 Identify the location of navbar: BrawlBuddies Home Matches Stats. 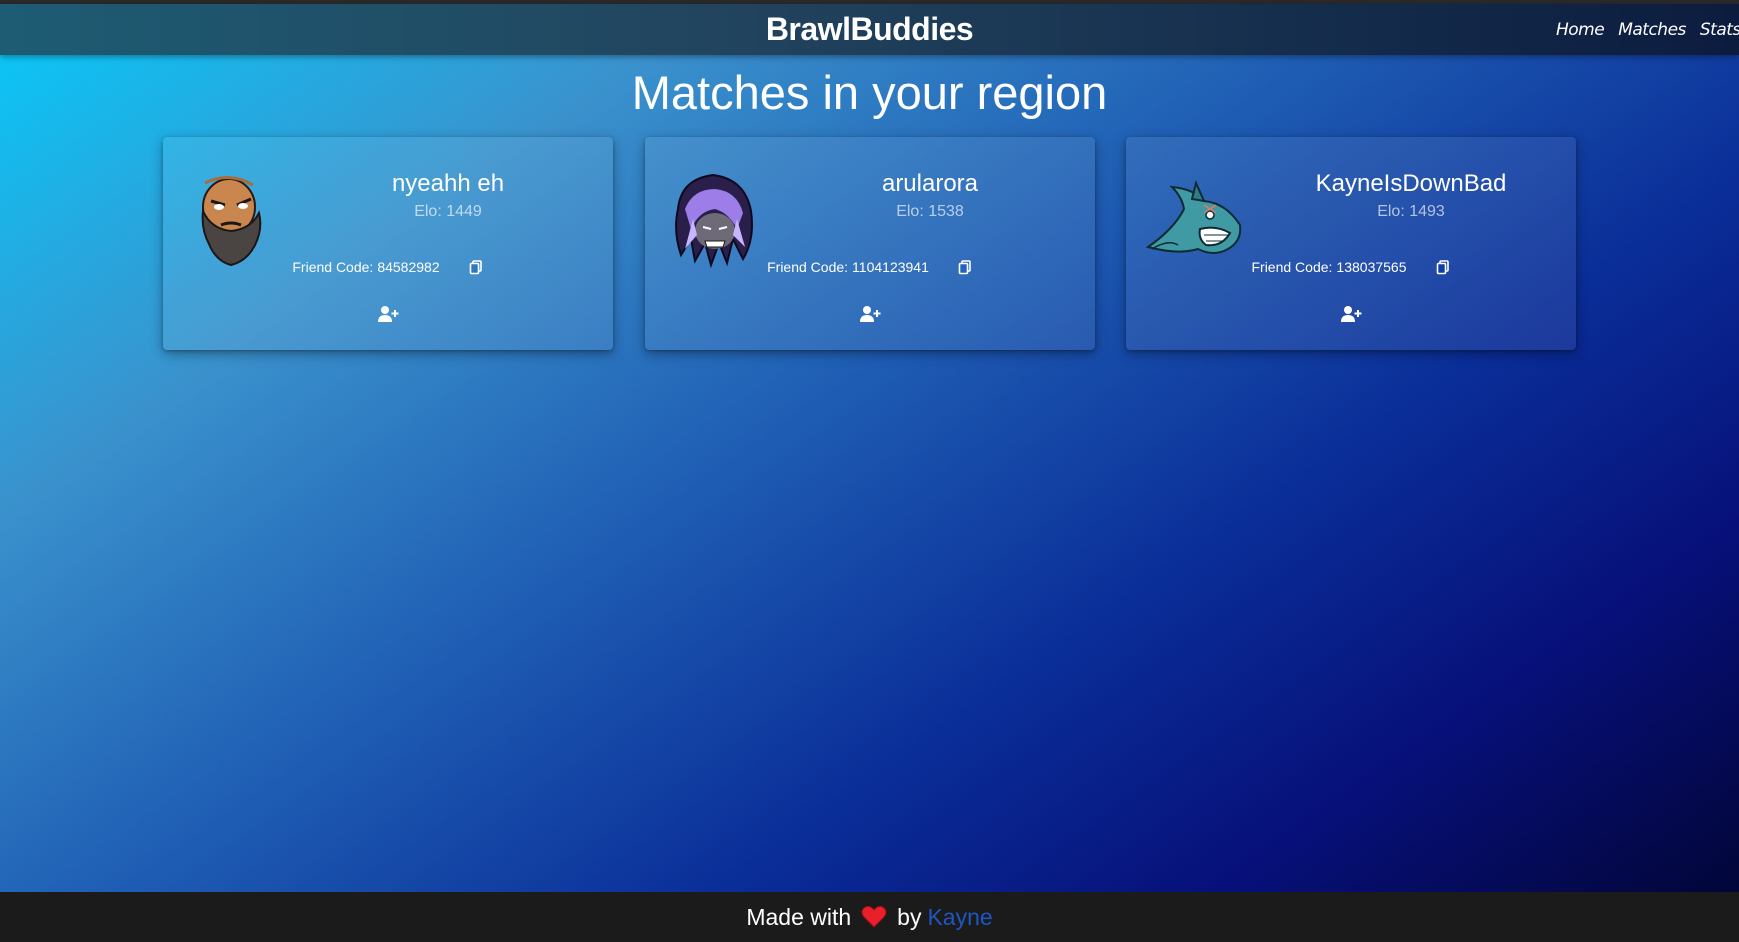
(869, 29).